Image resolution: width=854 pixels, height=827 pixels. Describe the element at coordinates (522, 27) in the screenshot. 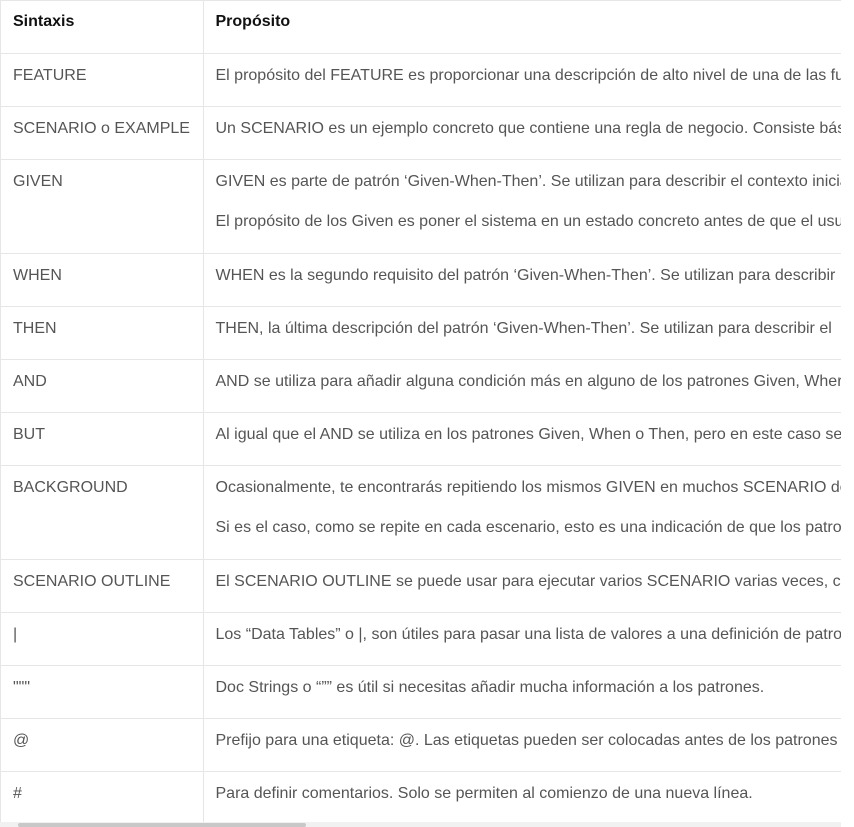

I see `header-purpose: Propósito` at that location.